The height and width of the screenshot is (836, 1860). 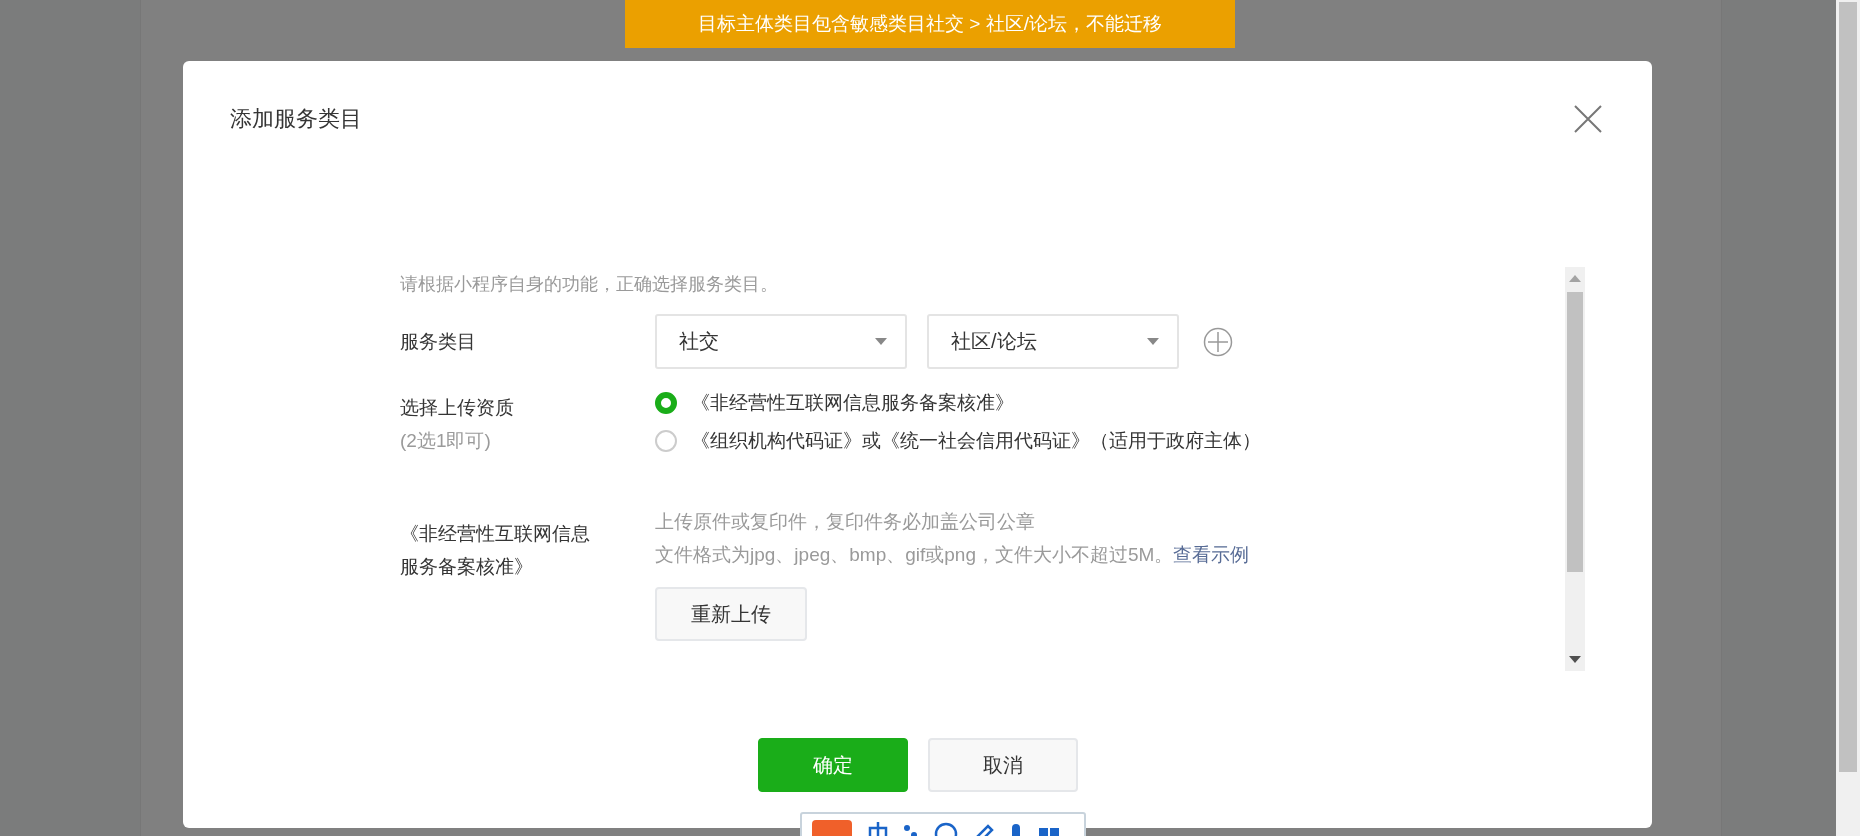 What do you see at coordinates (976, 441) in the screenshot?
I see `option-text: 《组织机构代码证》或《统一社会信用代码证》（适用于政府主体）` at bounding box center [976, 441].